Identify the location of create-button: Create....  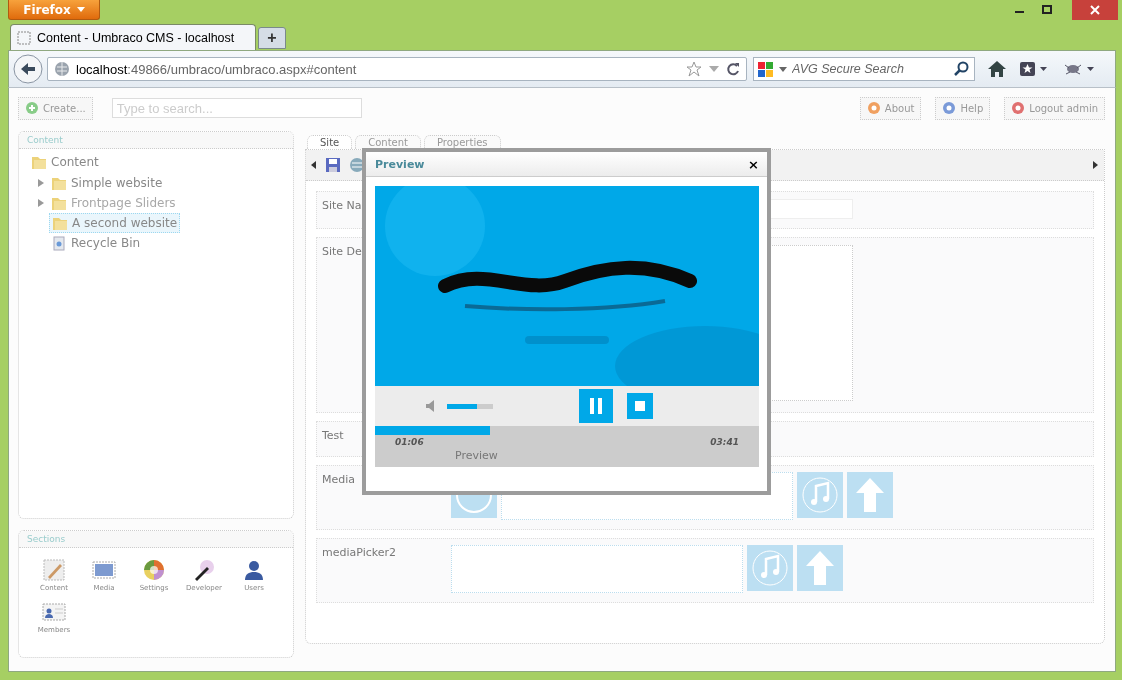
(55, 108).